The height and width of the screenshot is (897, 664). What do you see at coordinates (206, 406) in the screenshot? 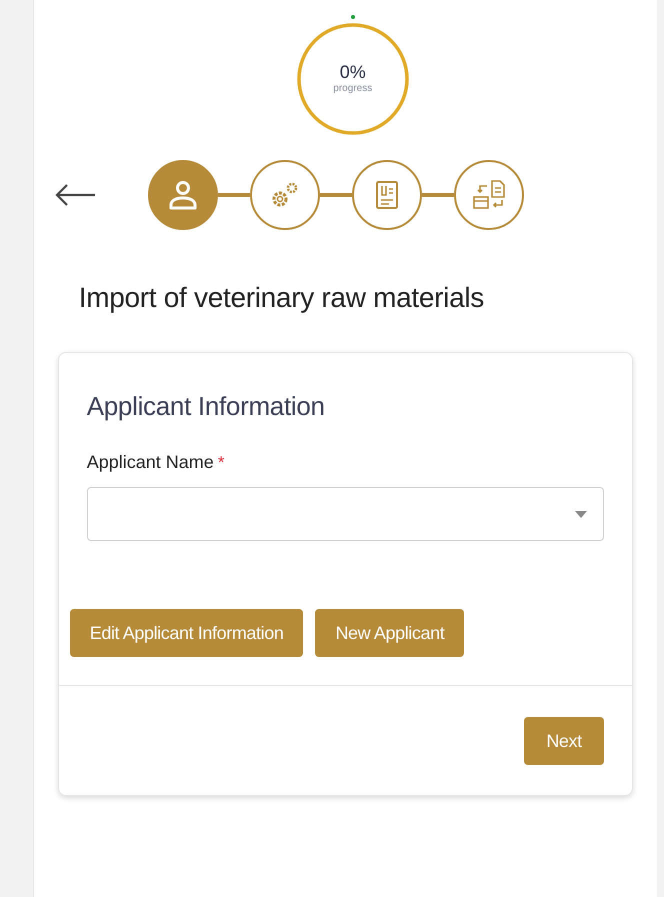
I see `section-heading: Applicant Information` at bounding box center [206, 406].